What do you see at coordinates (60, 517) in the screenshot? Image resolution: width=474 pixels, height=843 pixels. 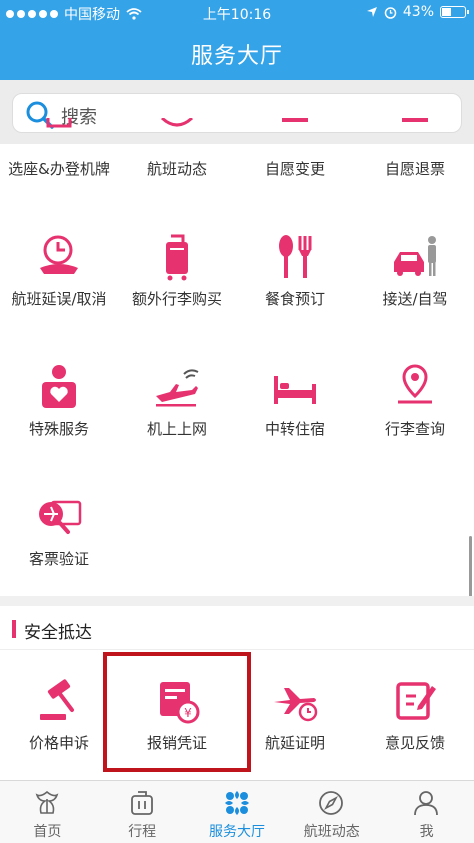 I see `ticket-verify-icon` at bounding box center [60, 517].